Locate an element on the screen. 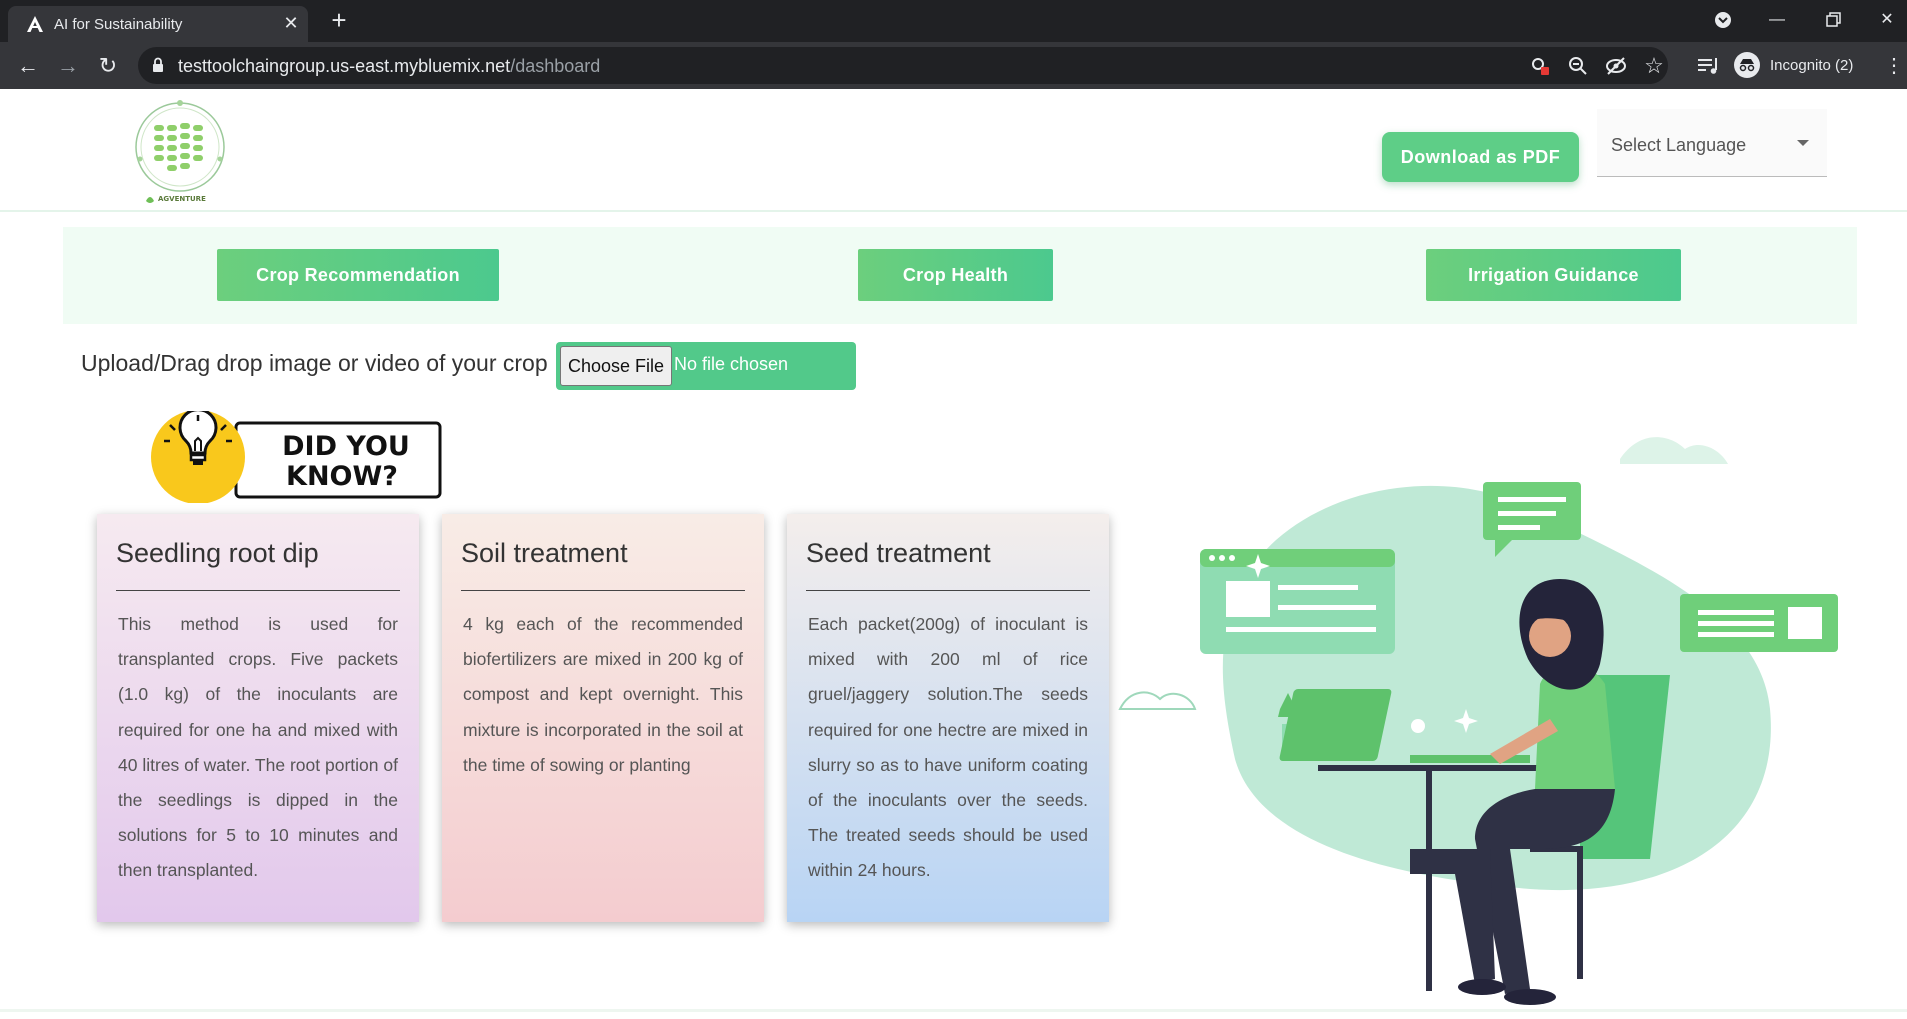 Image resolution: width=1907 pixels, height=1019 pixels. tab-strip: AI for Sustainability ✕ + — ✕ is located at coordinates (953, 21).